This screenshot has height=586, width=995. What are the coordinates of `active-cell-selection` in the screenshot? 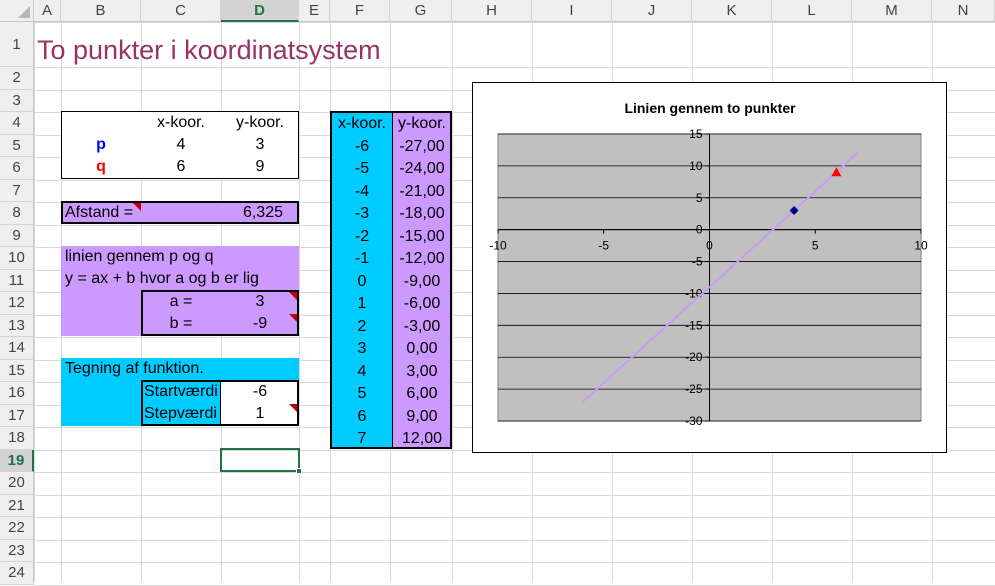 It's located at (260, 460).